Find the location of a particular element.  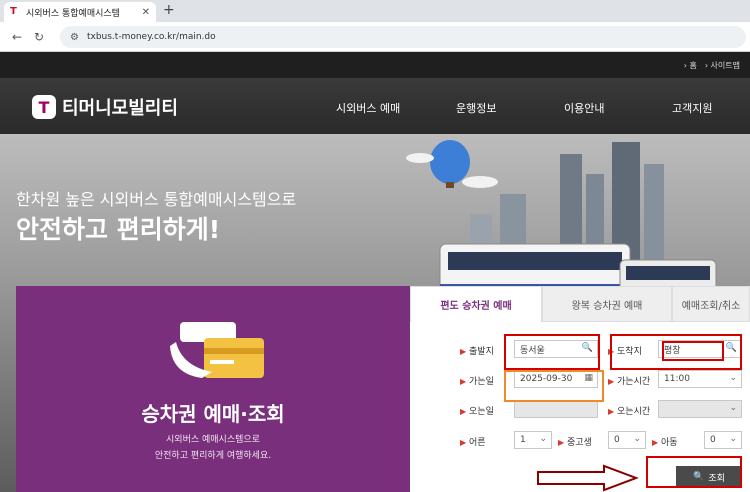

tmoney-logo-icon: T is located at coordinates (44, 107).